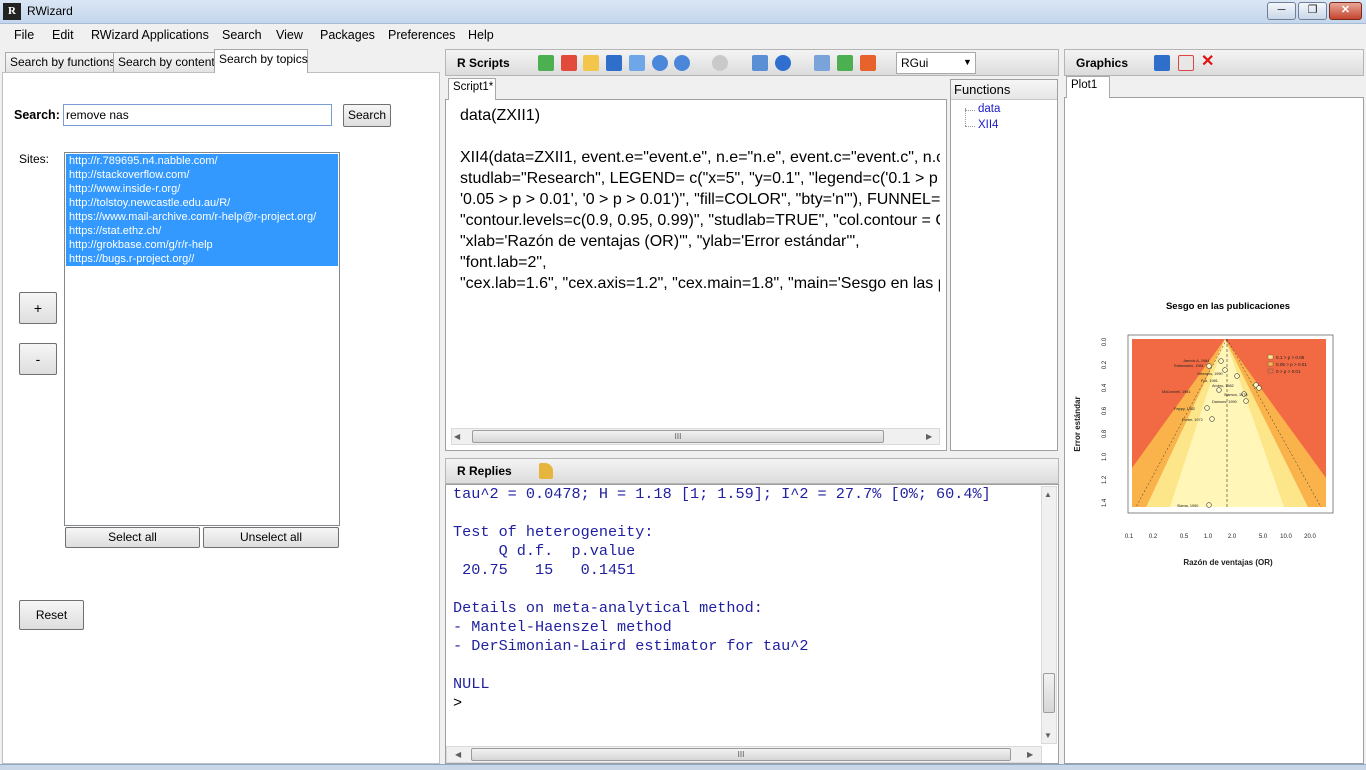 Image resolution: width=1366 pixels, height=770 pixels. Describe the element at coordinates (500, 115) in the screenshot. I see `code-line: data(ZXII1)` at that location.